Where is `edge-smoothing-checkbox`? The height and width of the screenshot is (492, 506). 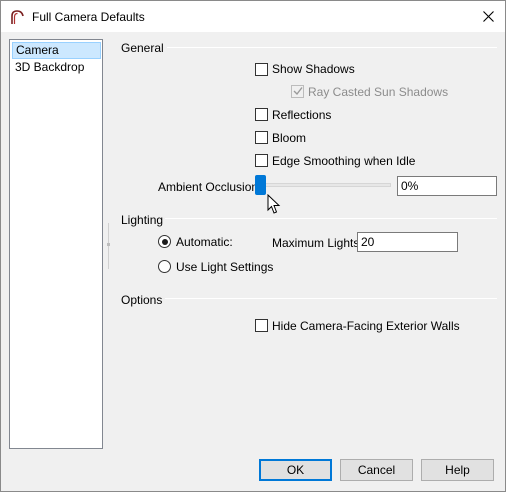
edge-smoothing-checkbox is located at coordinates (261, 160).